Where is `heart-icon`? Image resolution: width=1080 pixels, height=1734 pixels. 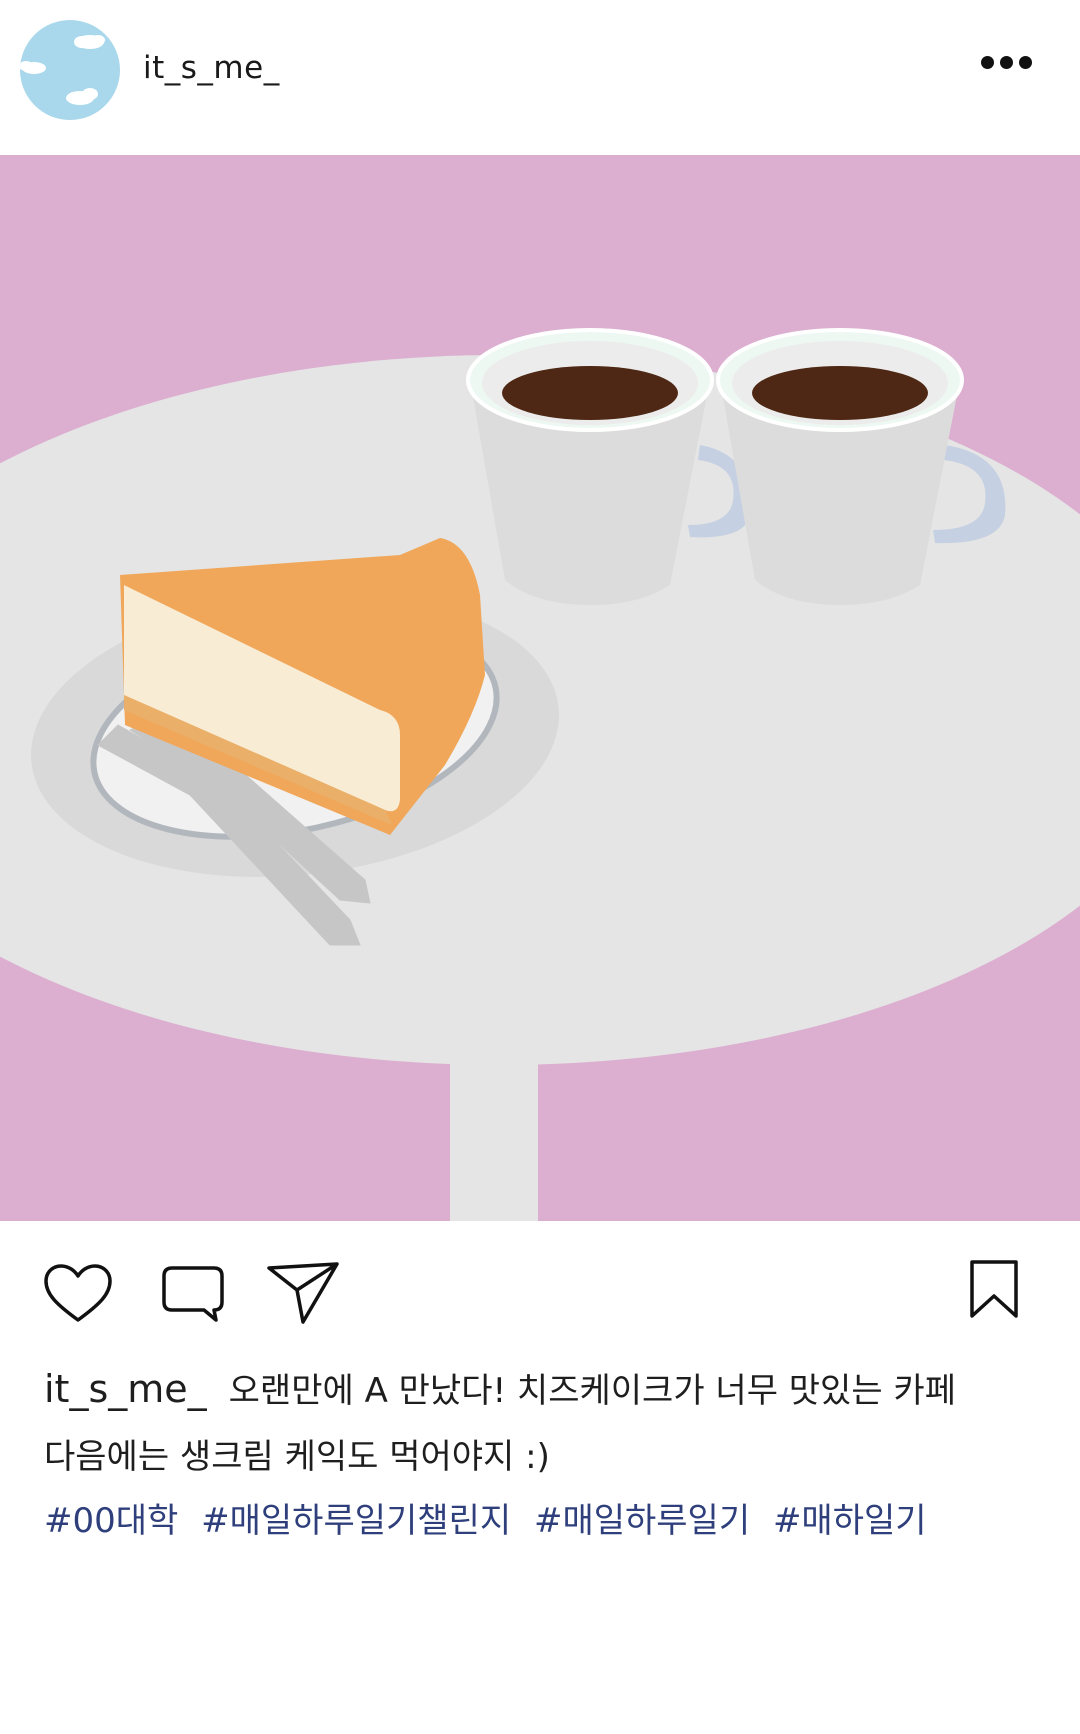 heart-icon is located at coordinates (78, 1294).